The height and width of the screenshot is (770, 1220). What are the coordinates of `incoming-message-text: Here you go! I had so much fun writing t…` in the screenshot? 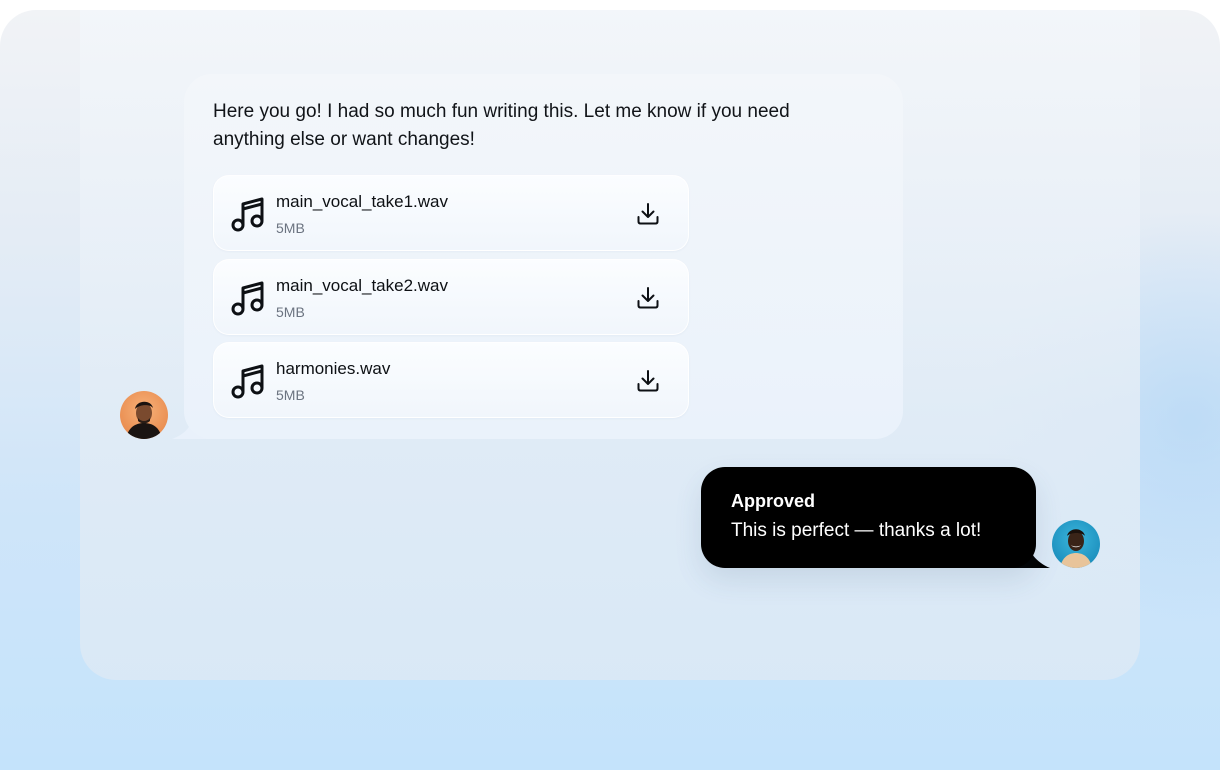 It's located at (501, 125).